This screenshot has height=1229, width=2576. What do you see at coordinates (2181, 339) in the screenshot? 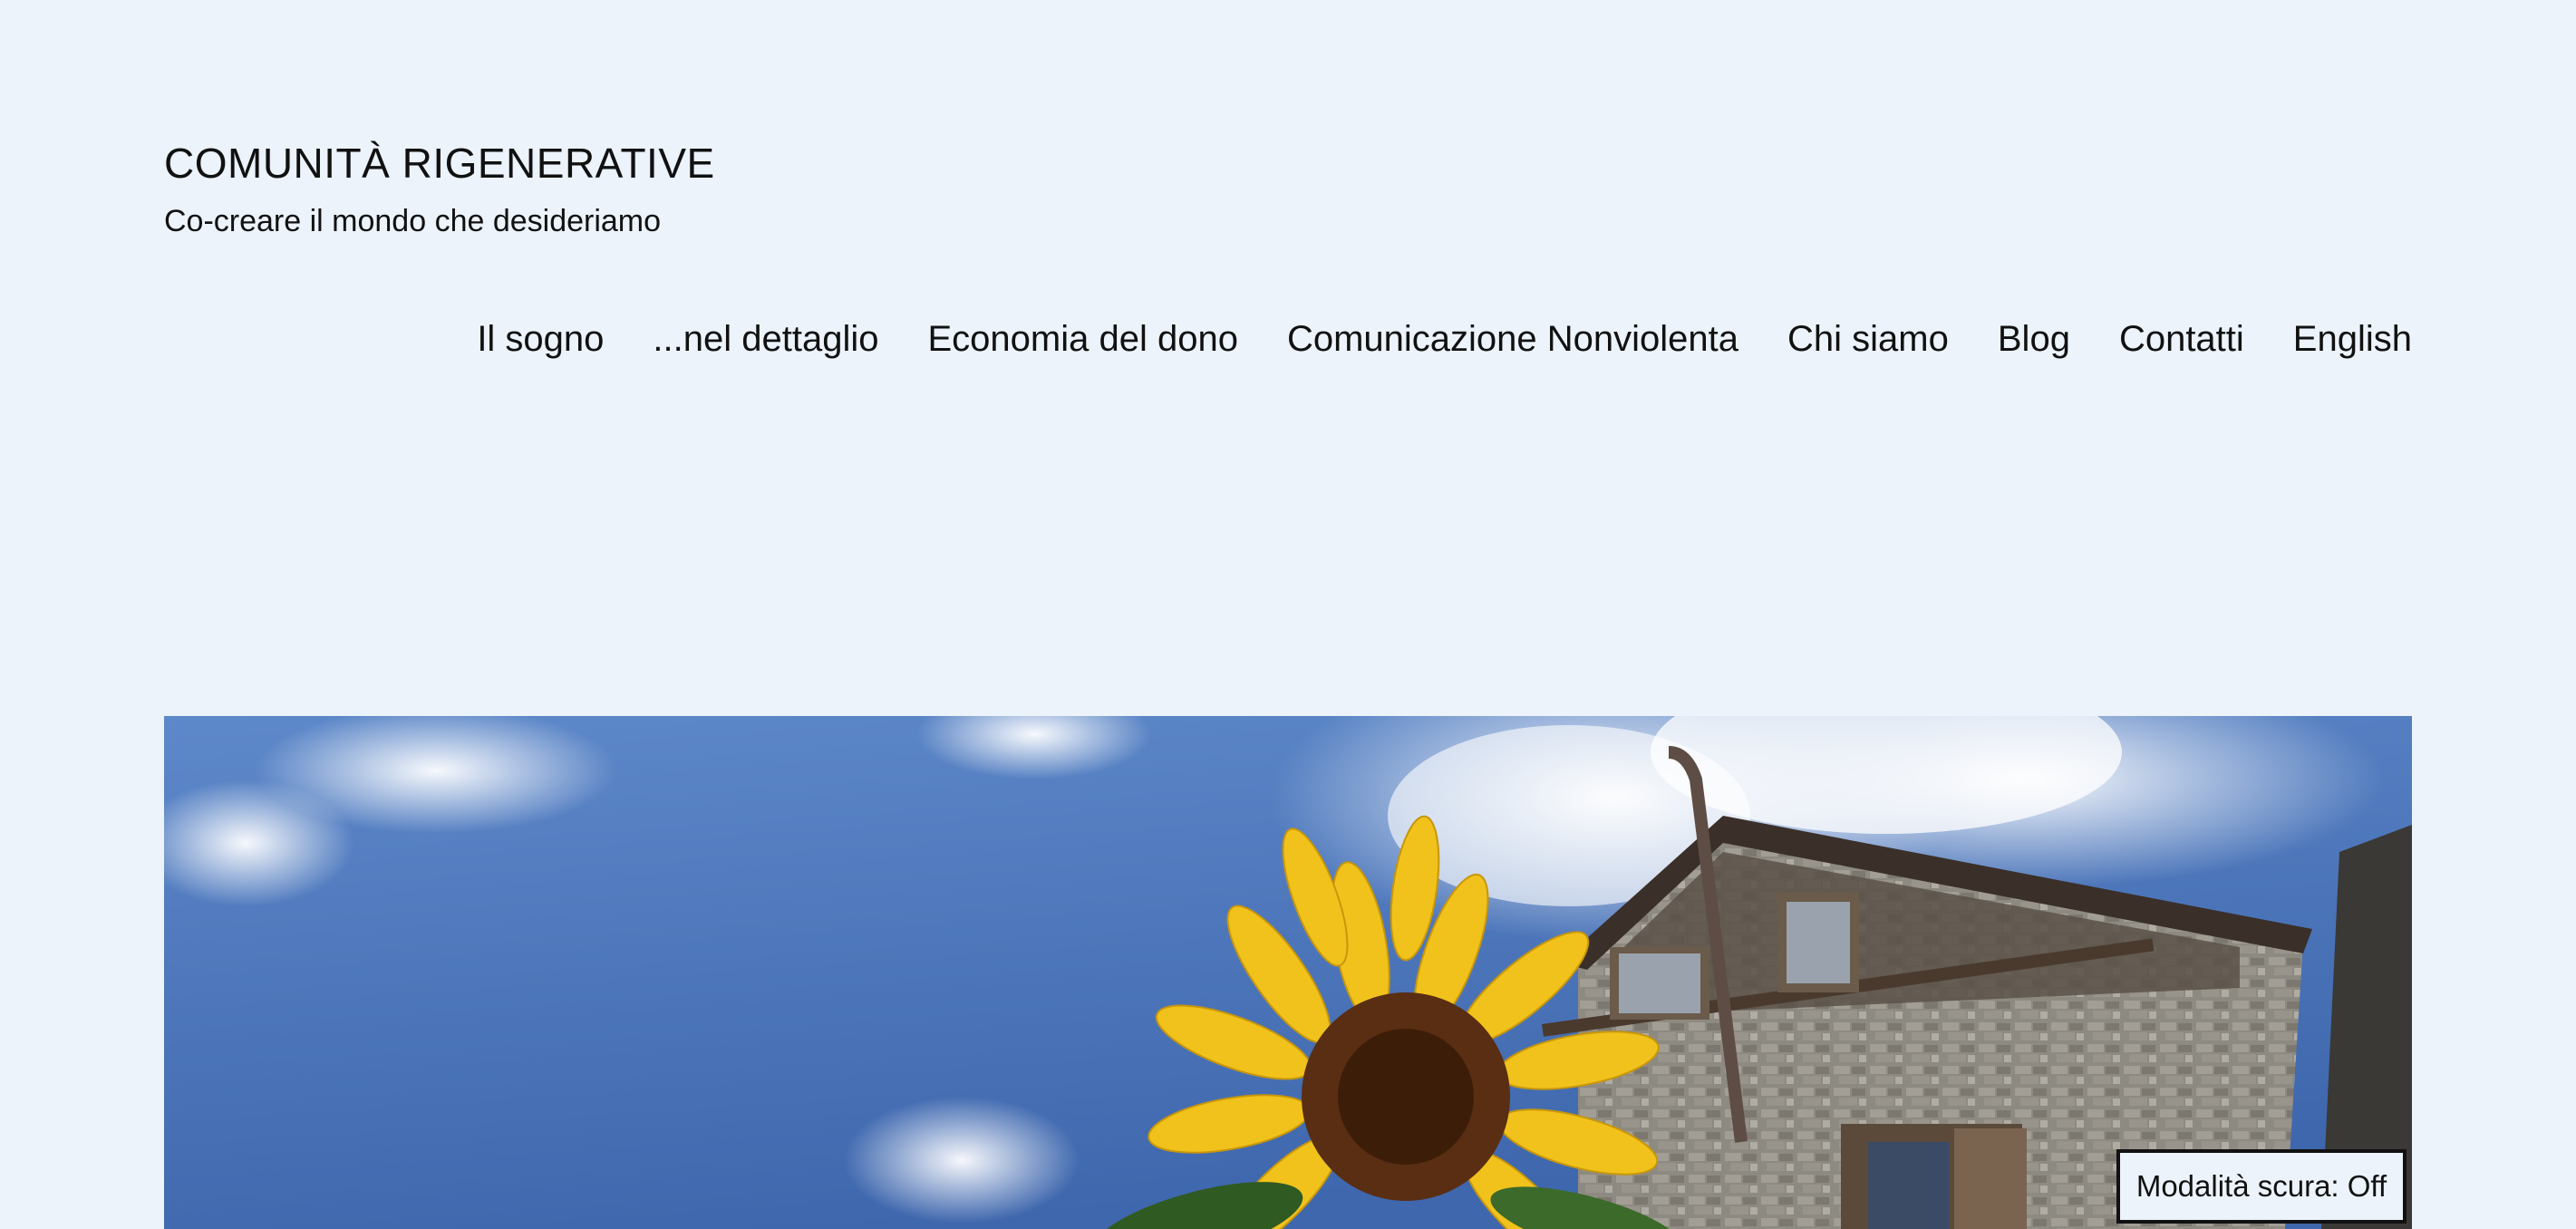
I see `nav-item-contatti: Contatti` at bounding box center [2181, 339].